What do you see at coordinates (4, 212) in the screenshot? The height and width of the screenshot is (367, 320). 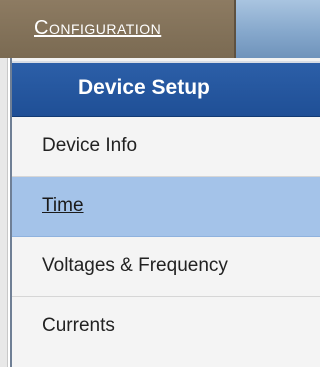 I see `page-edge` at bounding box center [4, 212].